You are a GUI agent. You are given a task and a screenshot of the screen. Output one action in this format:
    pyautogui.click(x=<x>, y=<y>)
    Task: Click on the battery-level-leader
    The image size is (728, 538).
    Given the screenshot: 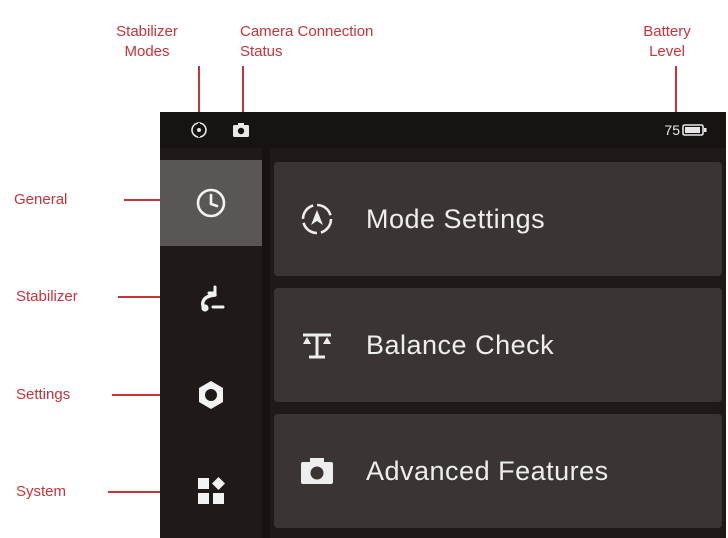 What is the action you would take?
    pyautogui.click(x=676, y=89)
    